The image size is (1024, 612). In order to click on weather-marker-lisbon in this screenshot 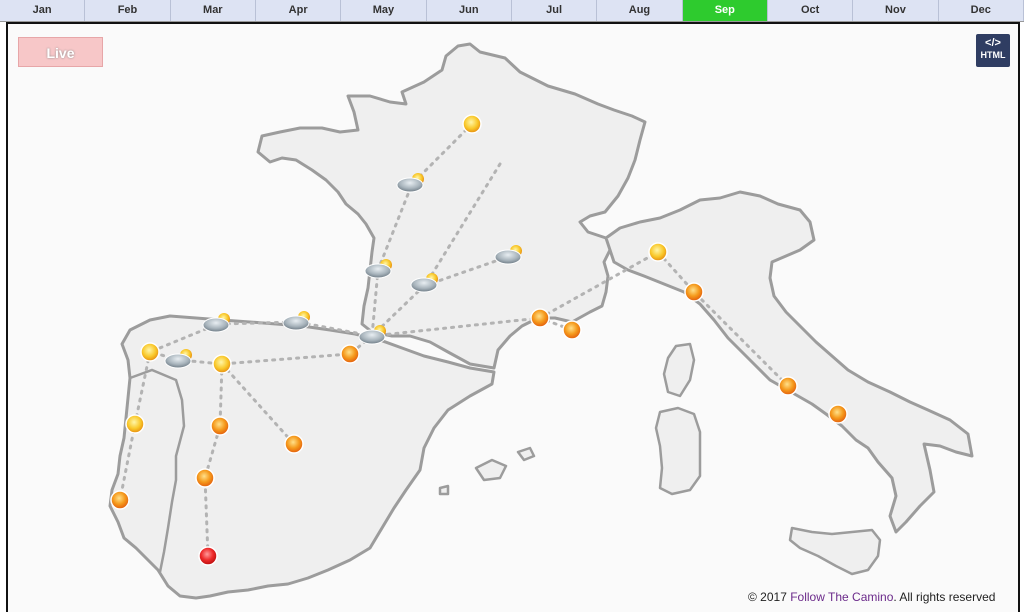, I will do `click(120, 500)`.